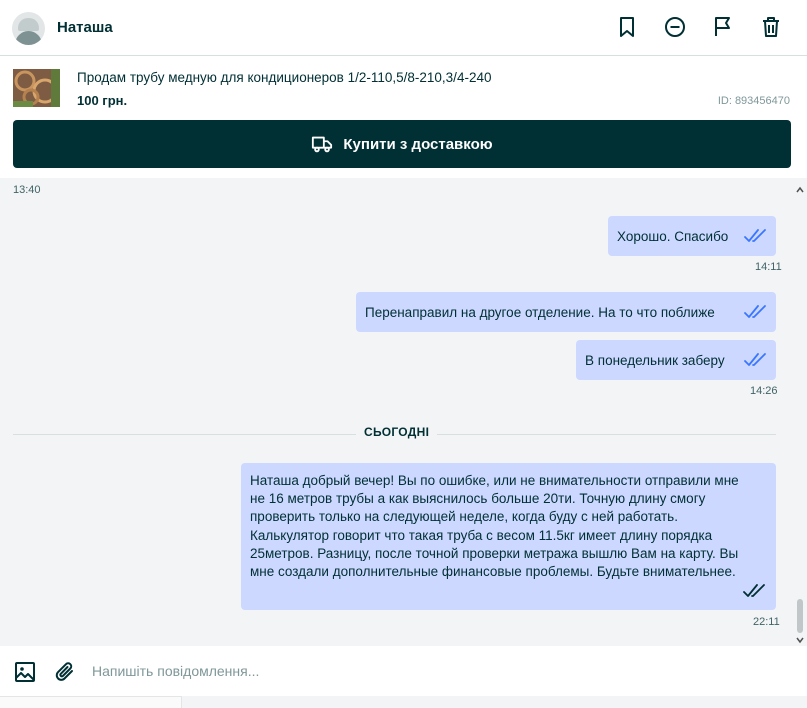  I want to click on browser-status-bar, so click(403, 702).